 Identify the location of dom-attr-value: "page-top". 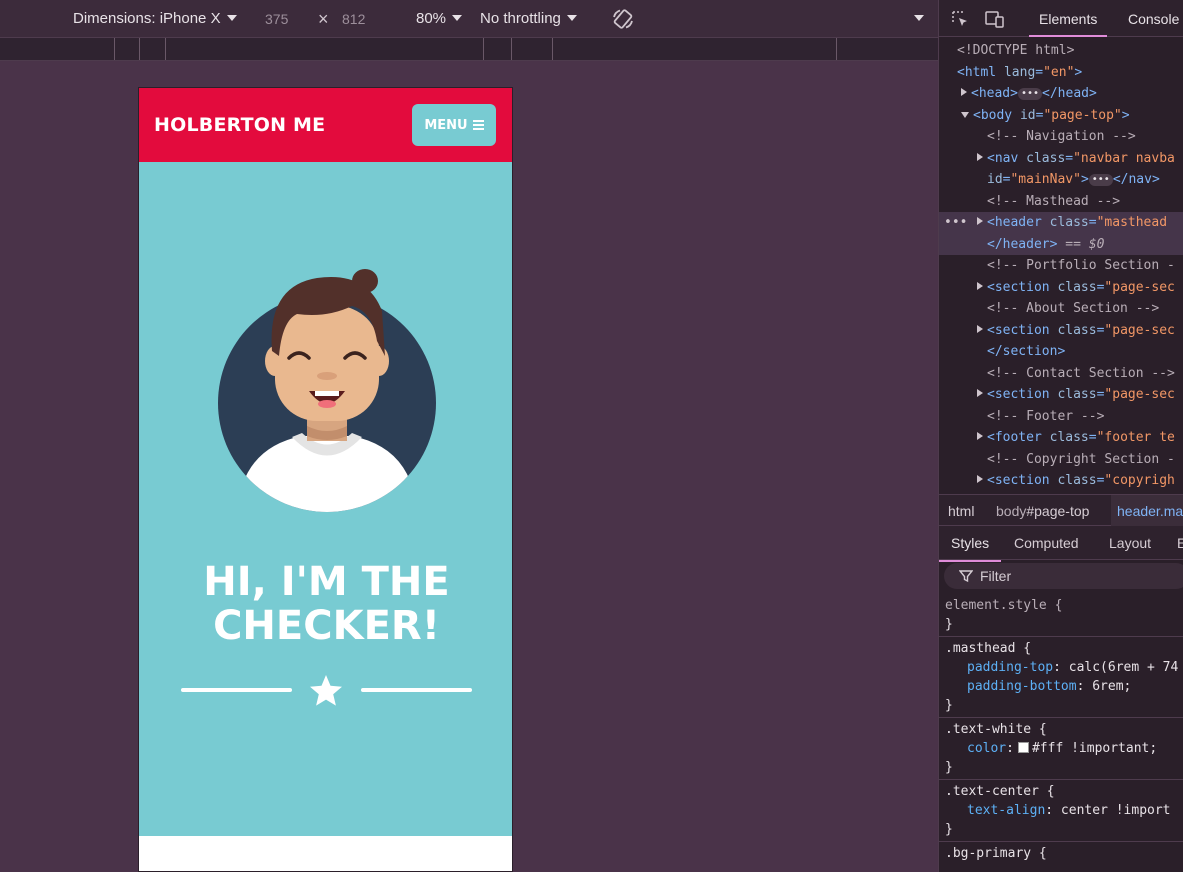
(1082, 115).